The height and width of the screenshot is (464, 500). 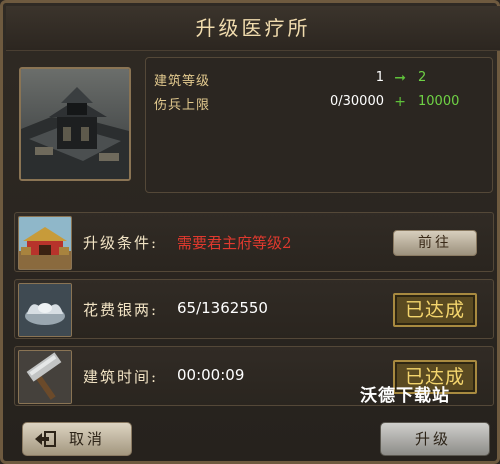 I want to click on watermark: 沃德下载站, so click(x=405, y=396).